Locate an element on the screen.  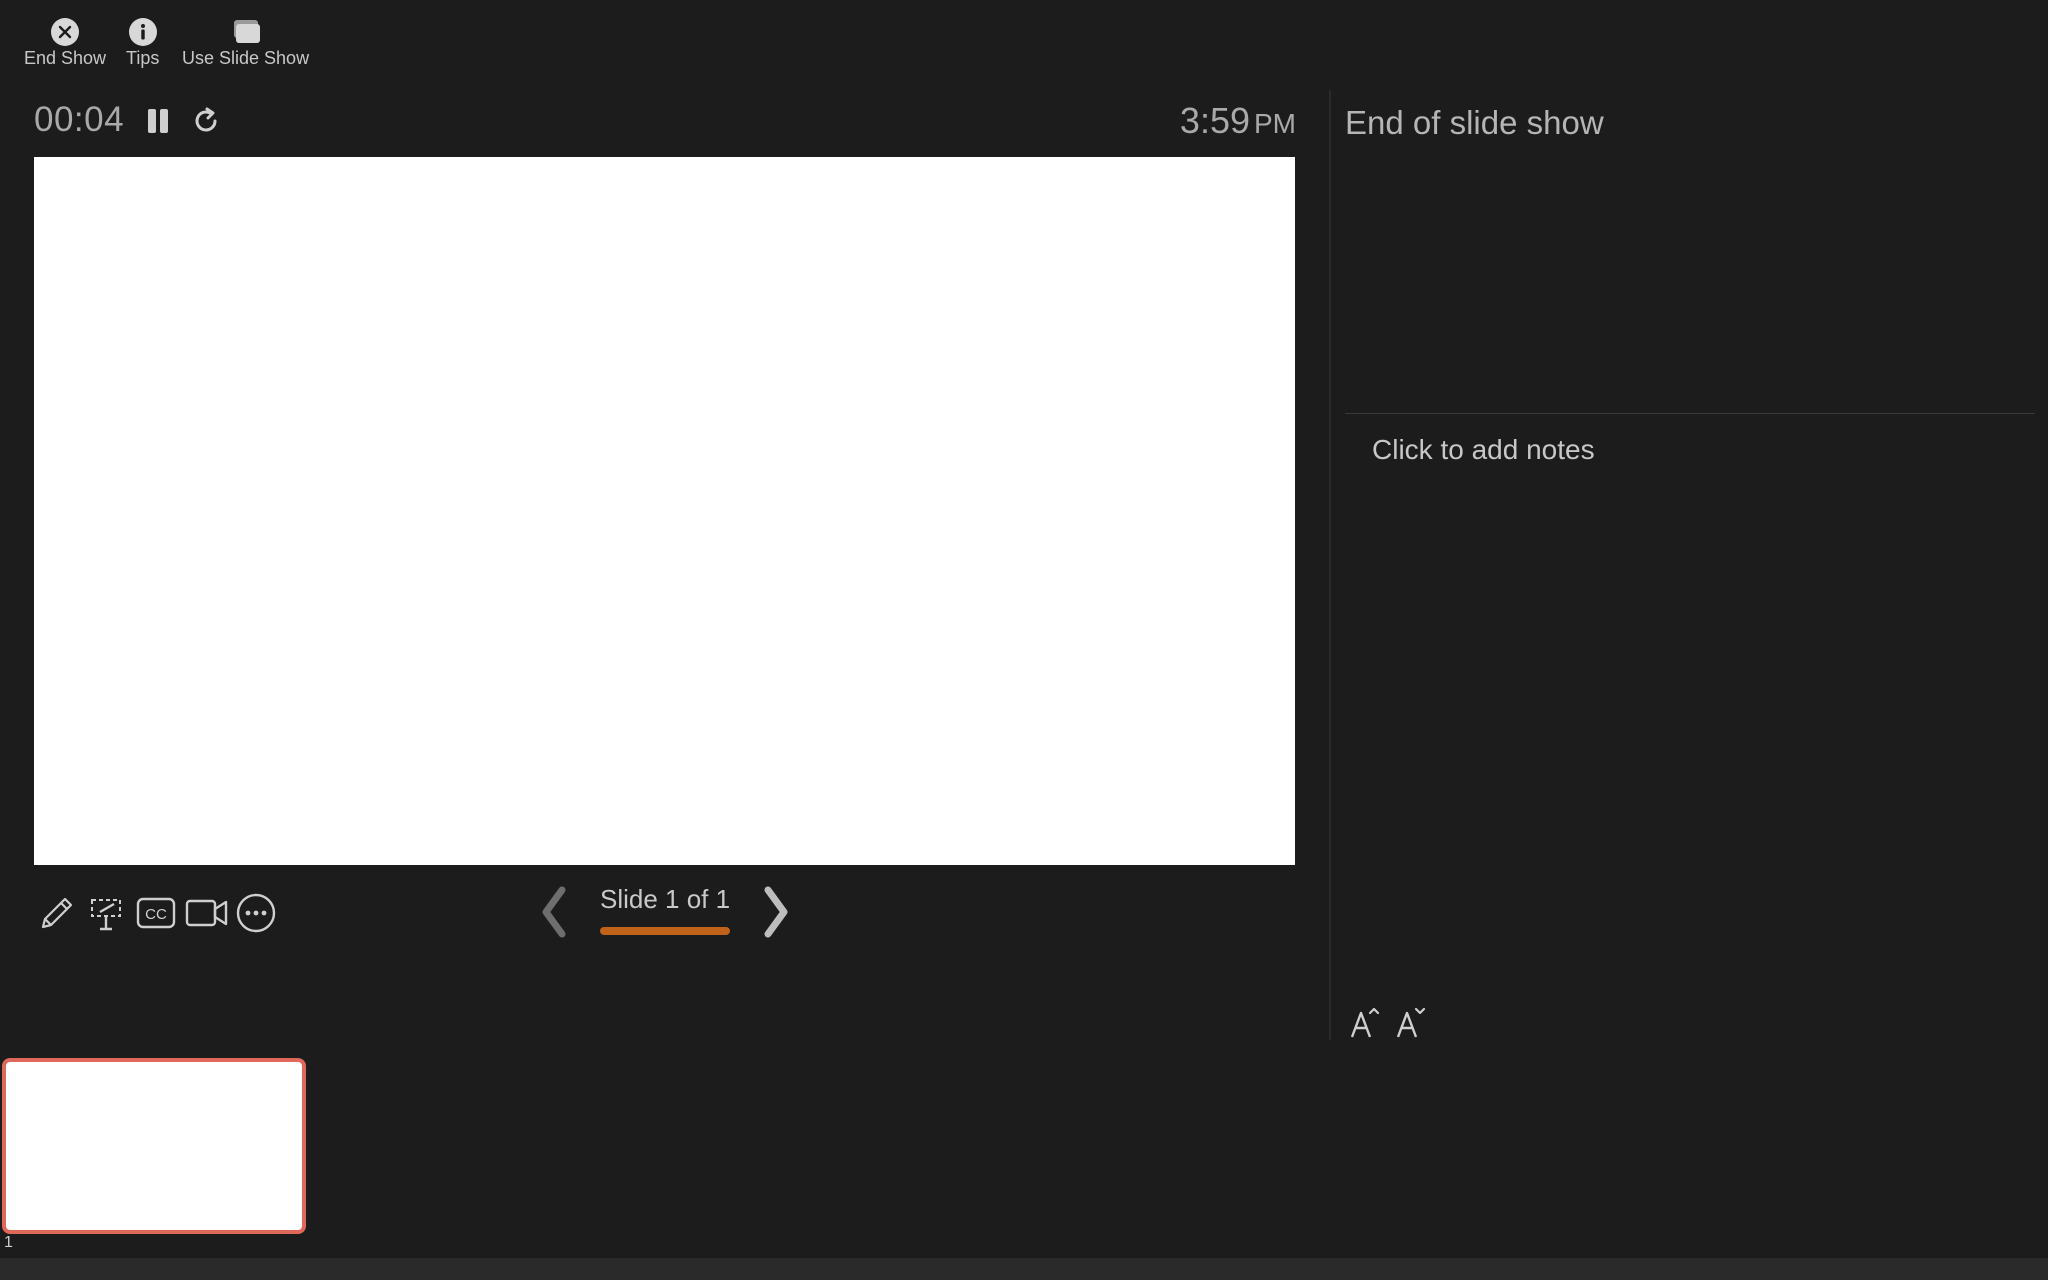
tips-button: Tips is located at coordinates (142, 42).